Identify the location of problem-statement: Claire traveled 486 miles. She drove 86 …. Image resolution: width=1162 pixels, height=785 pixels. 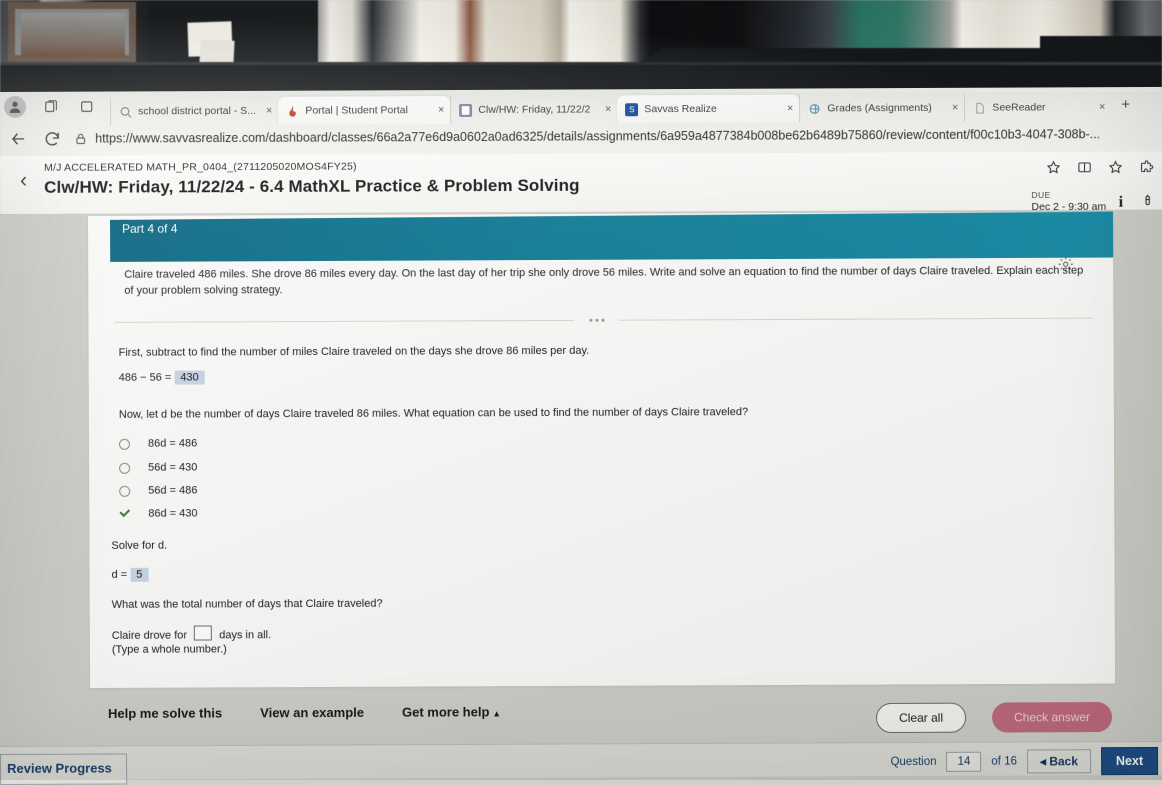
(604, 280).